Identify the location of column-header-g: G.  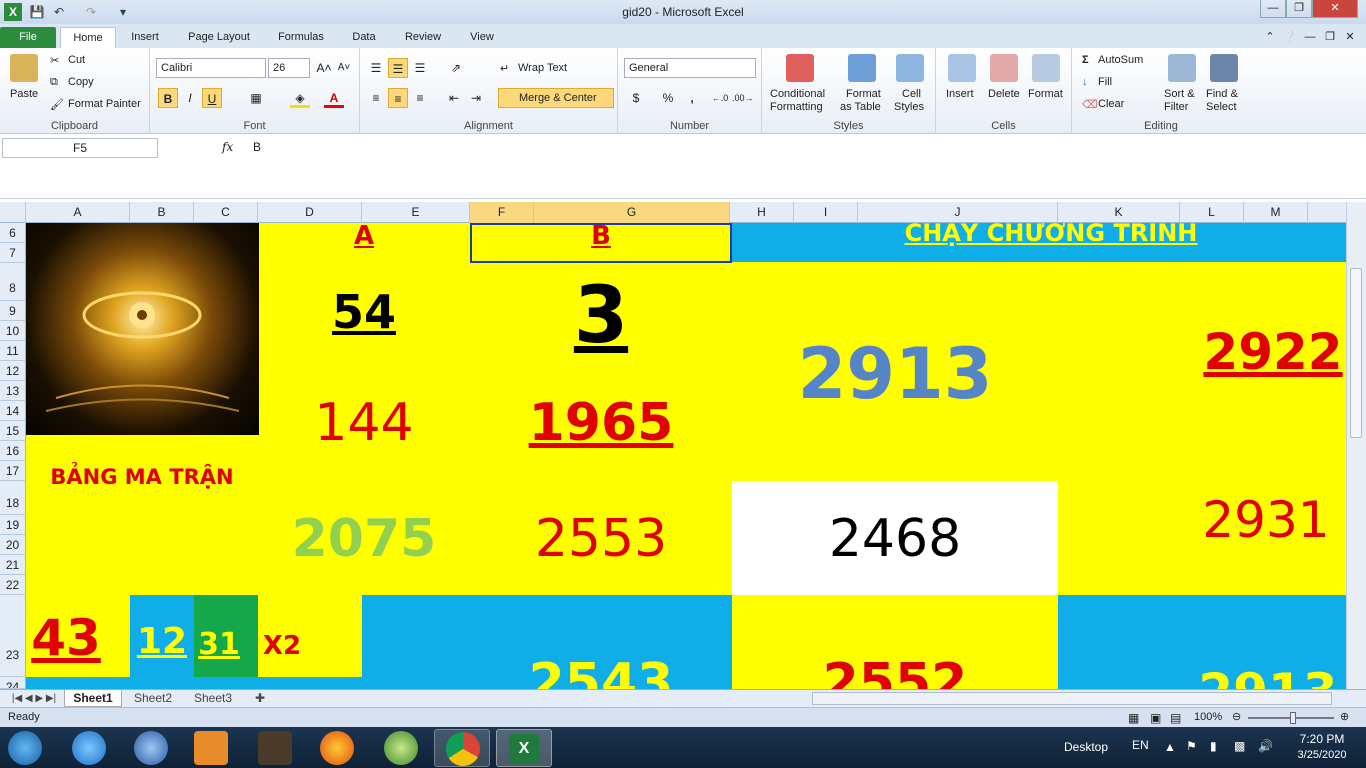
(632, 212).